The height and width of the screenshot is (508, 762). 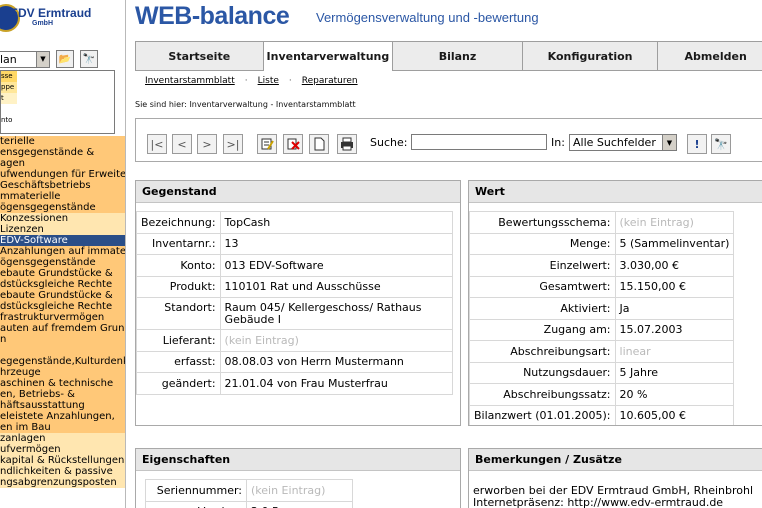 I want to click on delete-button, so click(x=293, y=144).